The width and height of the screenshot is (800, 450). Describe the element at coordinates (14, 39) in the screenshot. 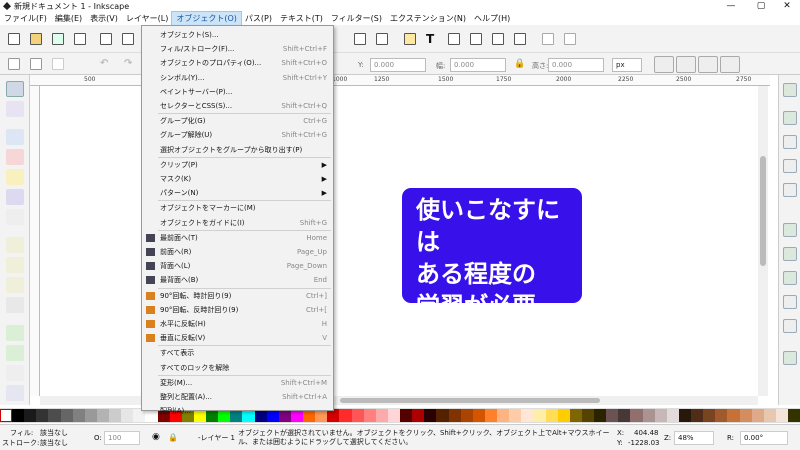

I see `new-document-icon` at that location.